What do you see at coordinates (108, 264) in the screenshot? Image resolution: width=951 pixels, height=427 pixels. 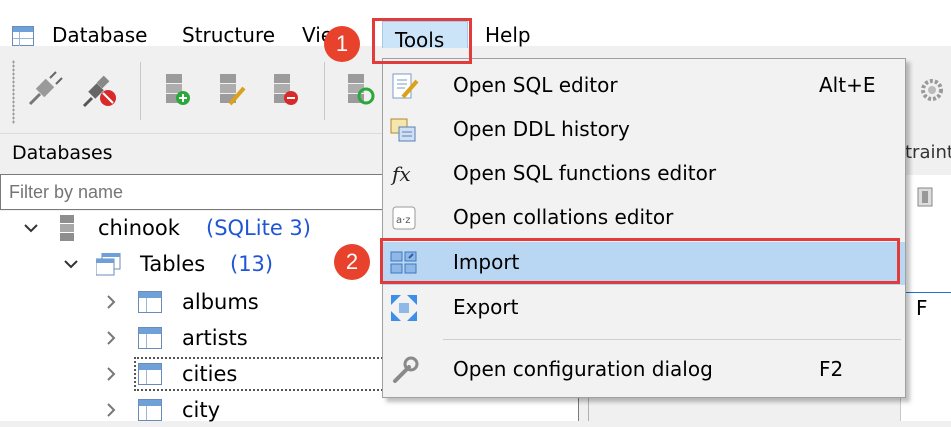 I see `tables-folder-icon` at bounding box center [108, 264].